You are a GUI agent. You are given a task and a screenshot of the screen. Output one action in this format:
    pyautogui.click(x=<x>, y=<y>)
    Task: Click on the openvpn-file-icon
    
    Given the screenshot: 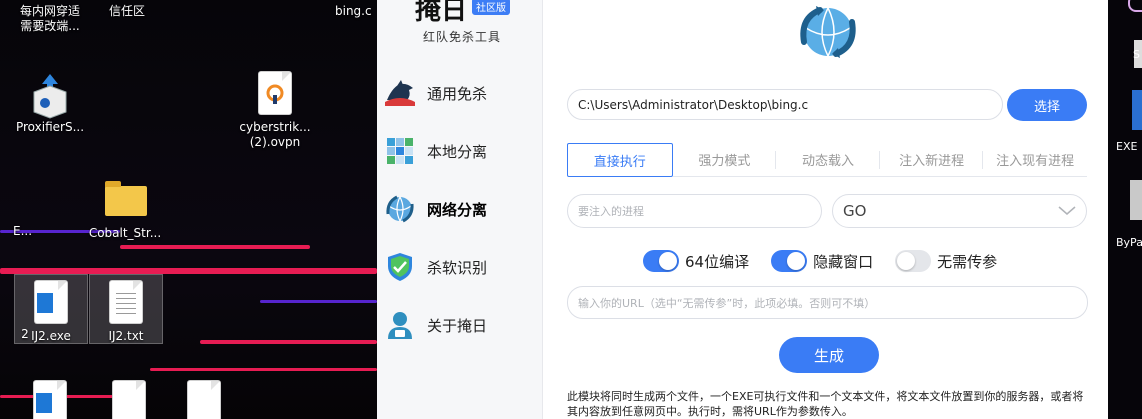 What is the action you would take?
    pyautogui.click(x=275, y=94)
    